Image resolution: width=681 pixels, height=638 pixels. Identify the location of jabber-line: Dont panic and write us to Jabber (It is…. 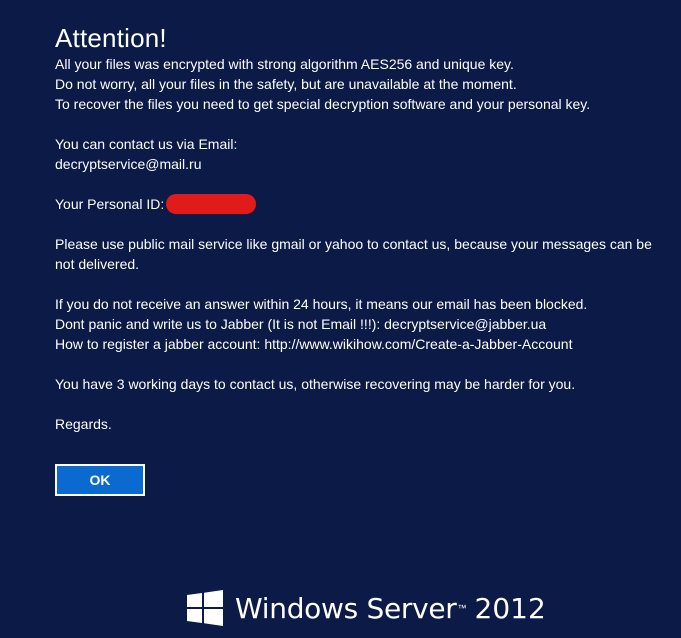
(301, 324).